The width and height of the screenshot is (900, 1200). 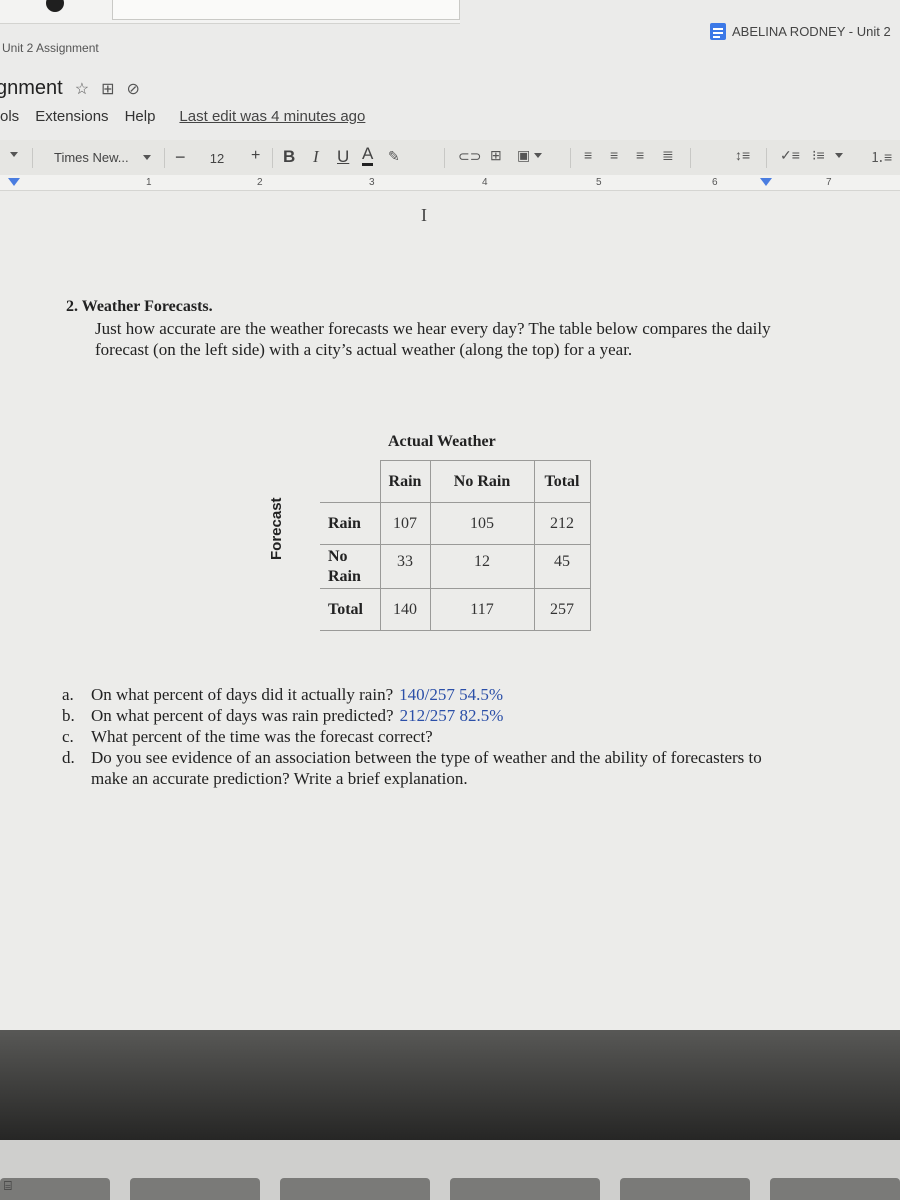 I want to click on window-title: Unit 2 Assignment, so click(x=50, y=48).